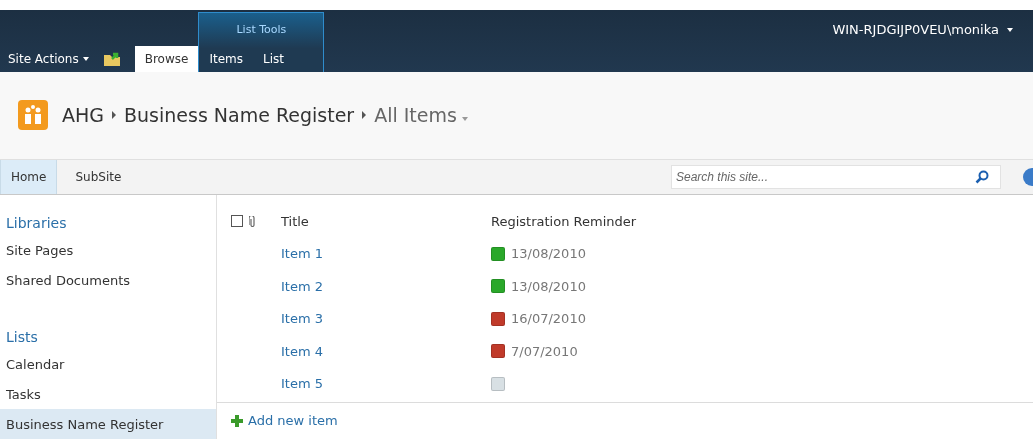 The width and height of the screenshot is (1033, 439). I want to click on sidebar-item: Business Name Register, so click(108, 424).